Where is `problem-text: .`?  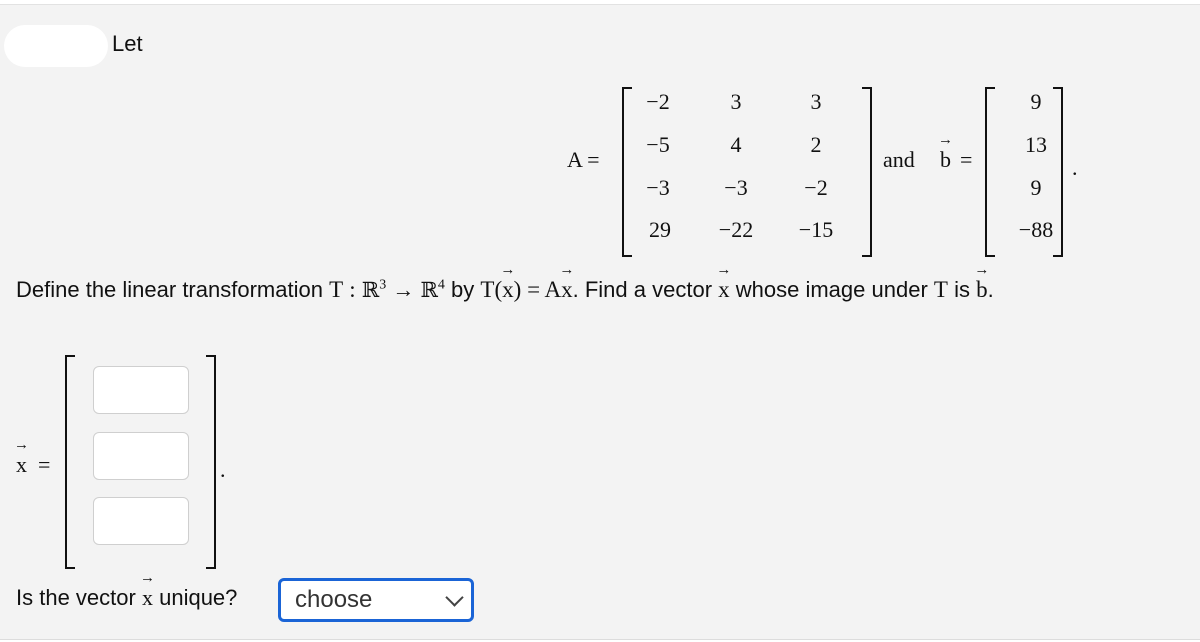 problem-text: . is located at coordinates (990, 289).